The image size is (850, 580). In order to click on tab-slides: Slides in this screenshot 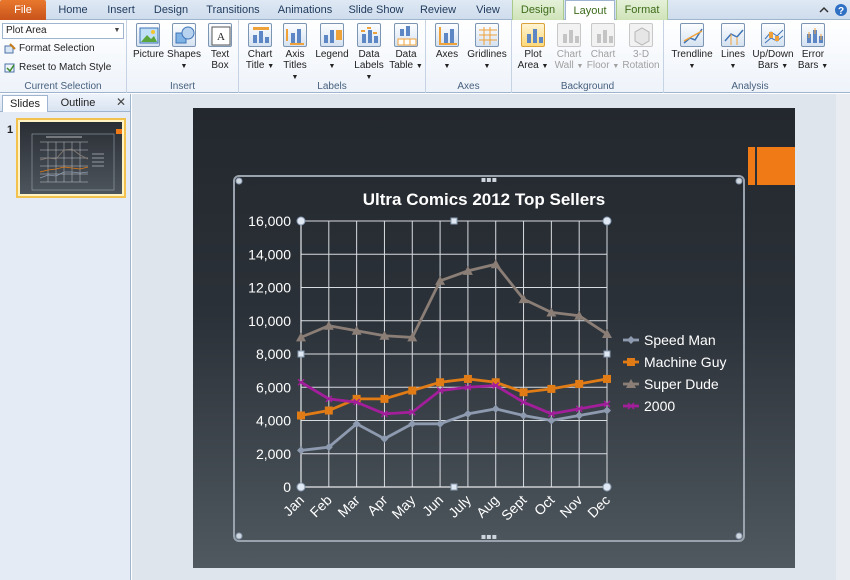, I will do `click(25, 103)`.